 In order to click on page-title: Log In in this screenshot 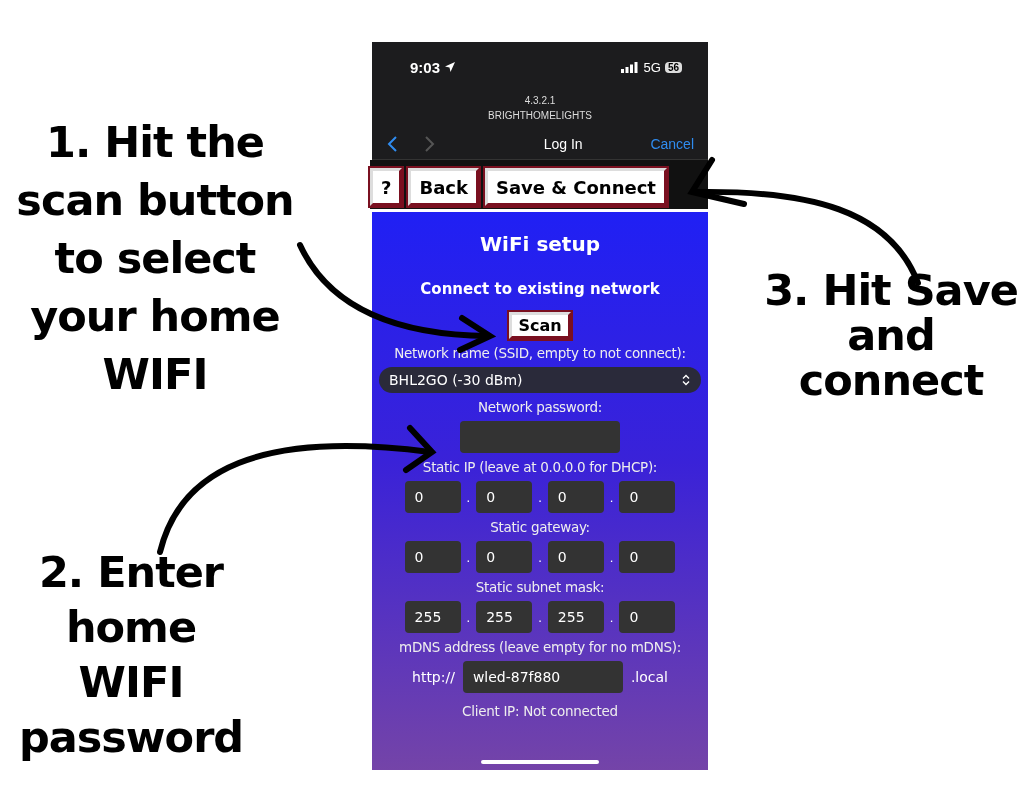, I will do `click(563, 144)`.